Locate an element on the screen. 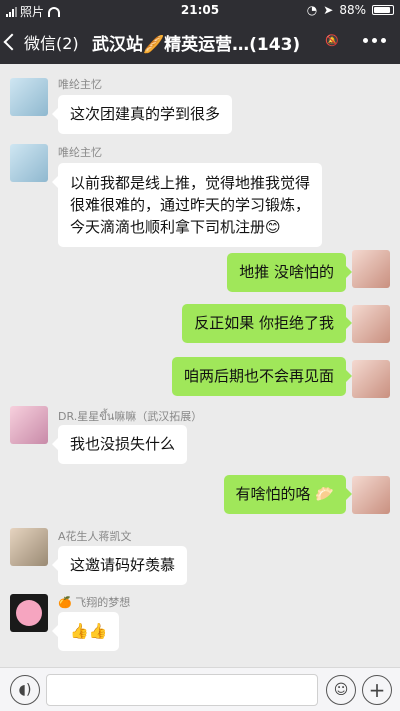 The image size is (400, 711). status-bar: 照片 21:05 ◔ ➤ 88% is located at coordinates (200, 10).